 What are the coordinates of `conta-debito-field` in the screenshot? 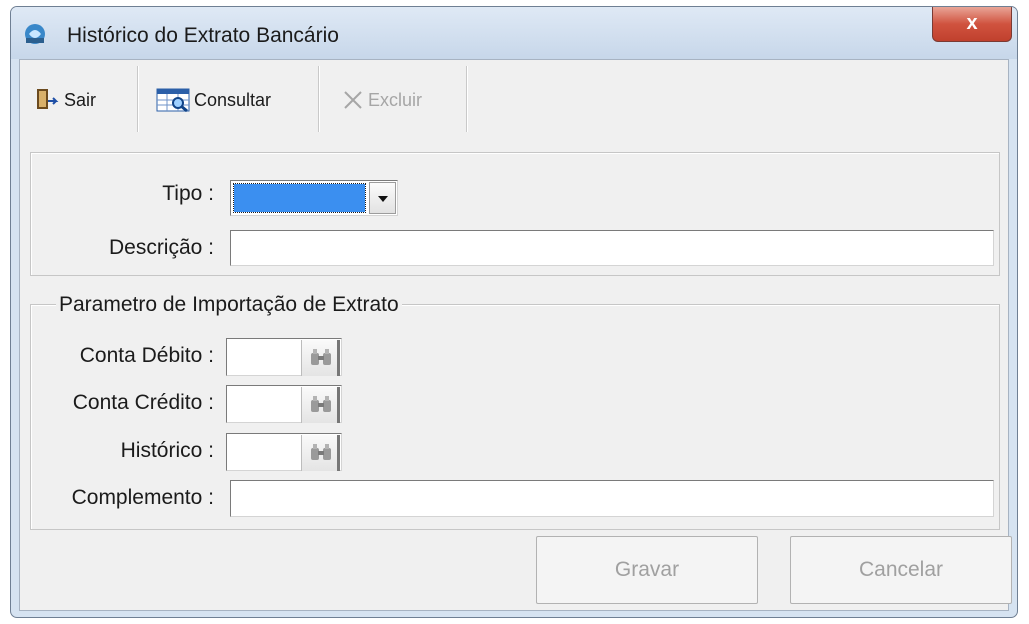 It's located at (284, 357).